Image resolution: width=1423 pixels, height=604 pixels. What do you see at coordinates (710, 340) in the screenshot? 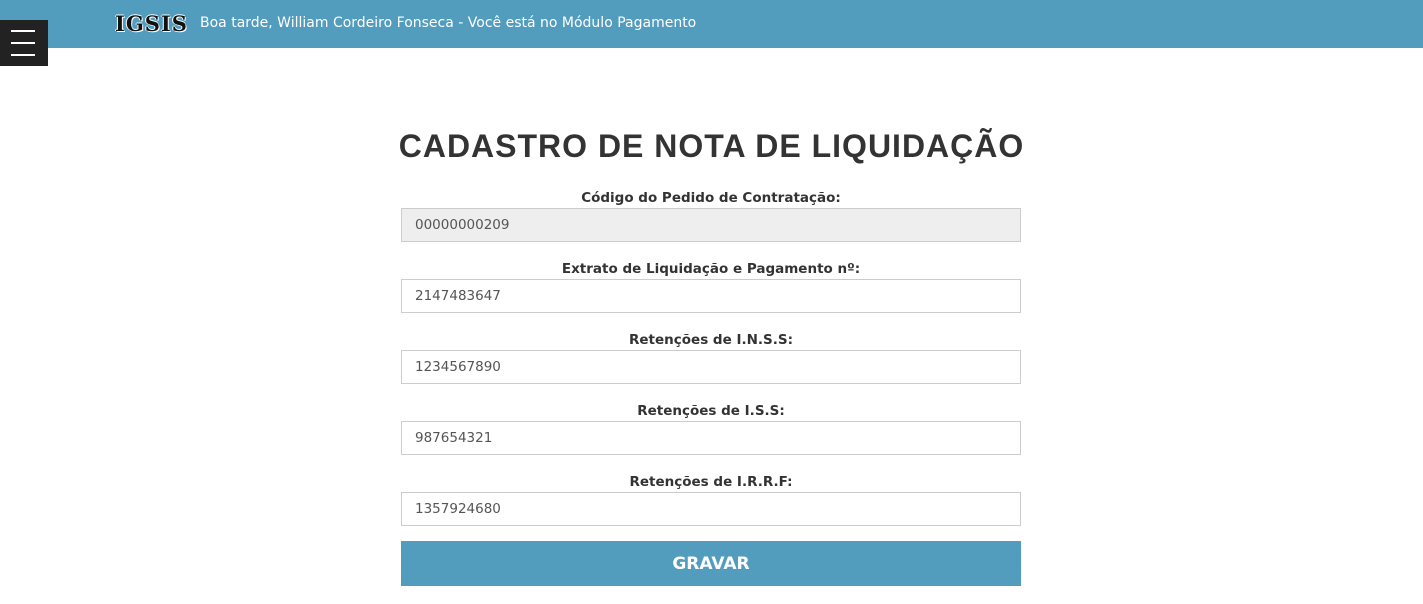
I see `inss-withholding-label: Retenções de I.N.S.S:` at bounding box center [710, 340].